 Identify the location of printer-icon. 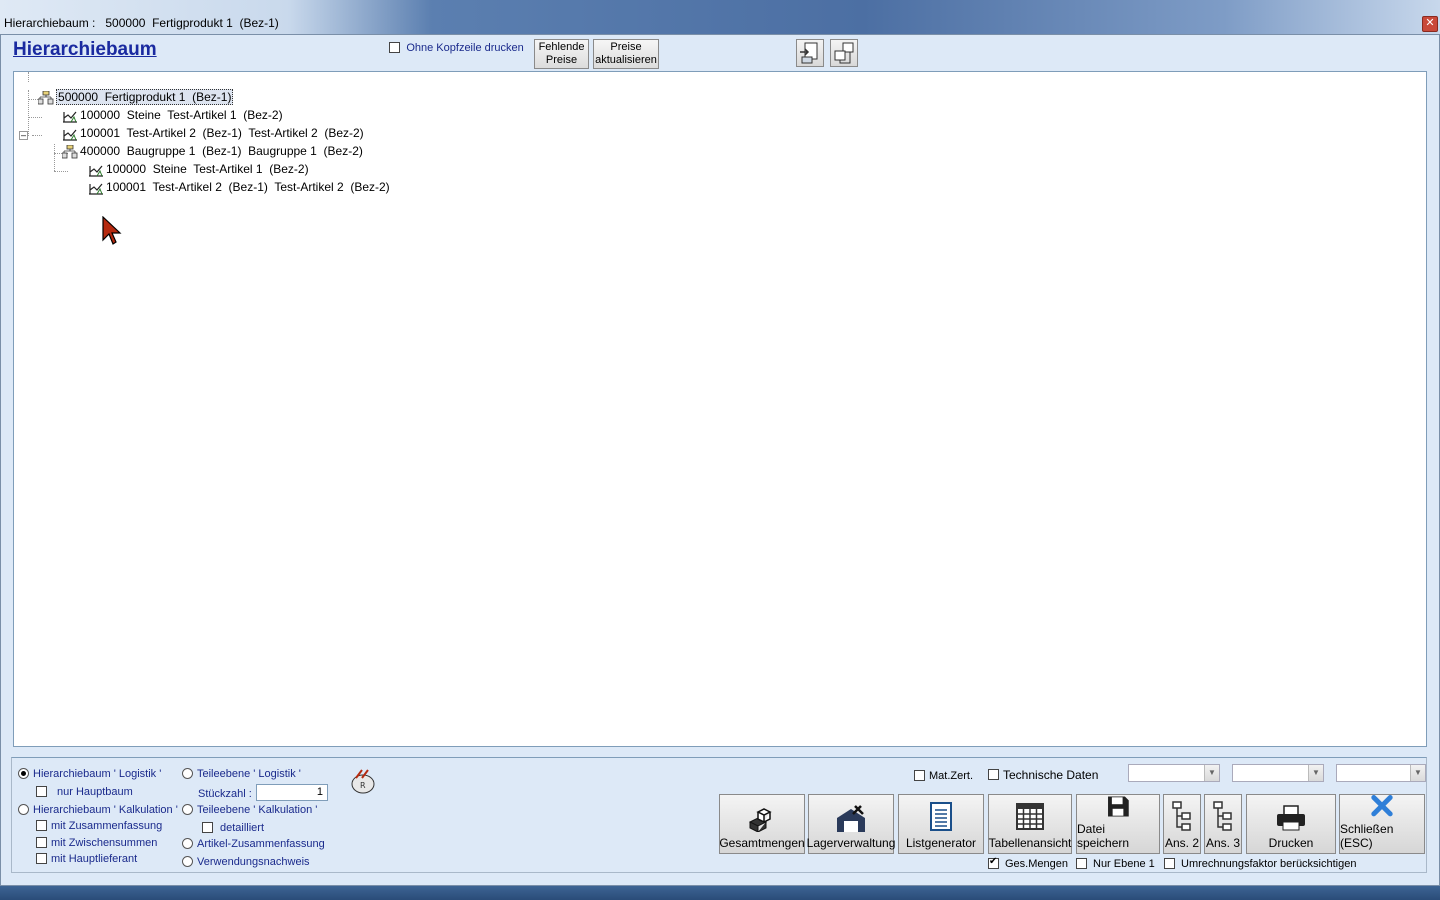
(1291, 818).